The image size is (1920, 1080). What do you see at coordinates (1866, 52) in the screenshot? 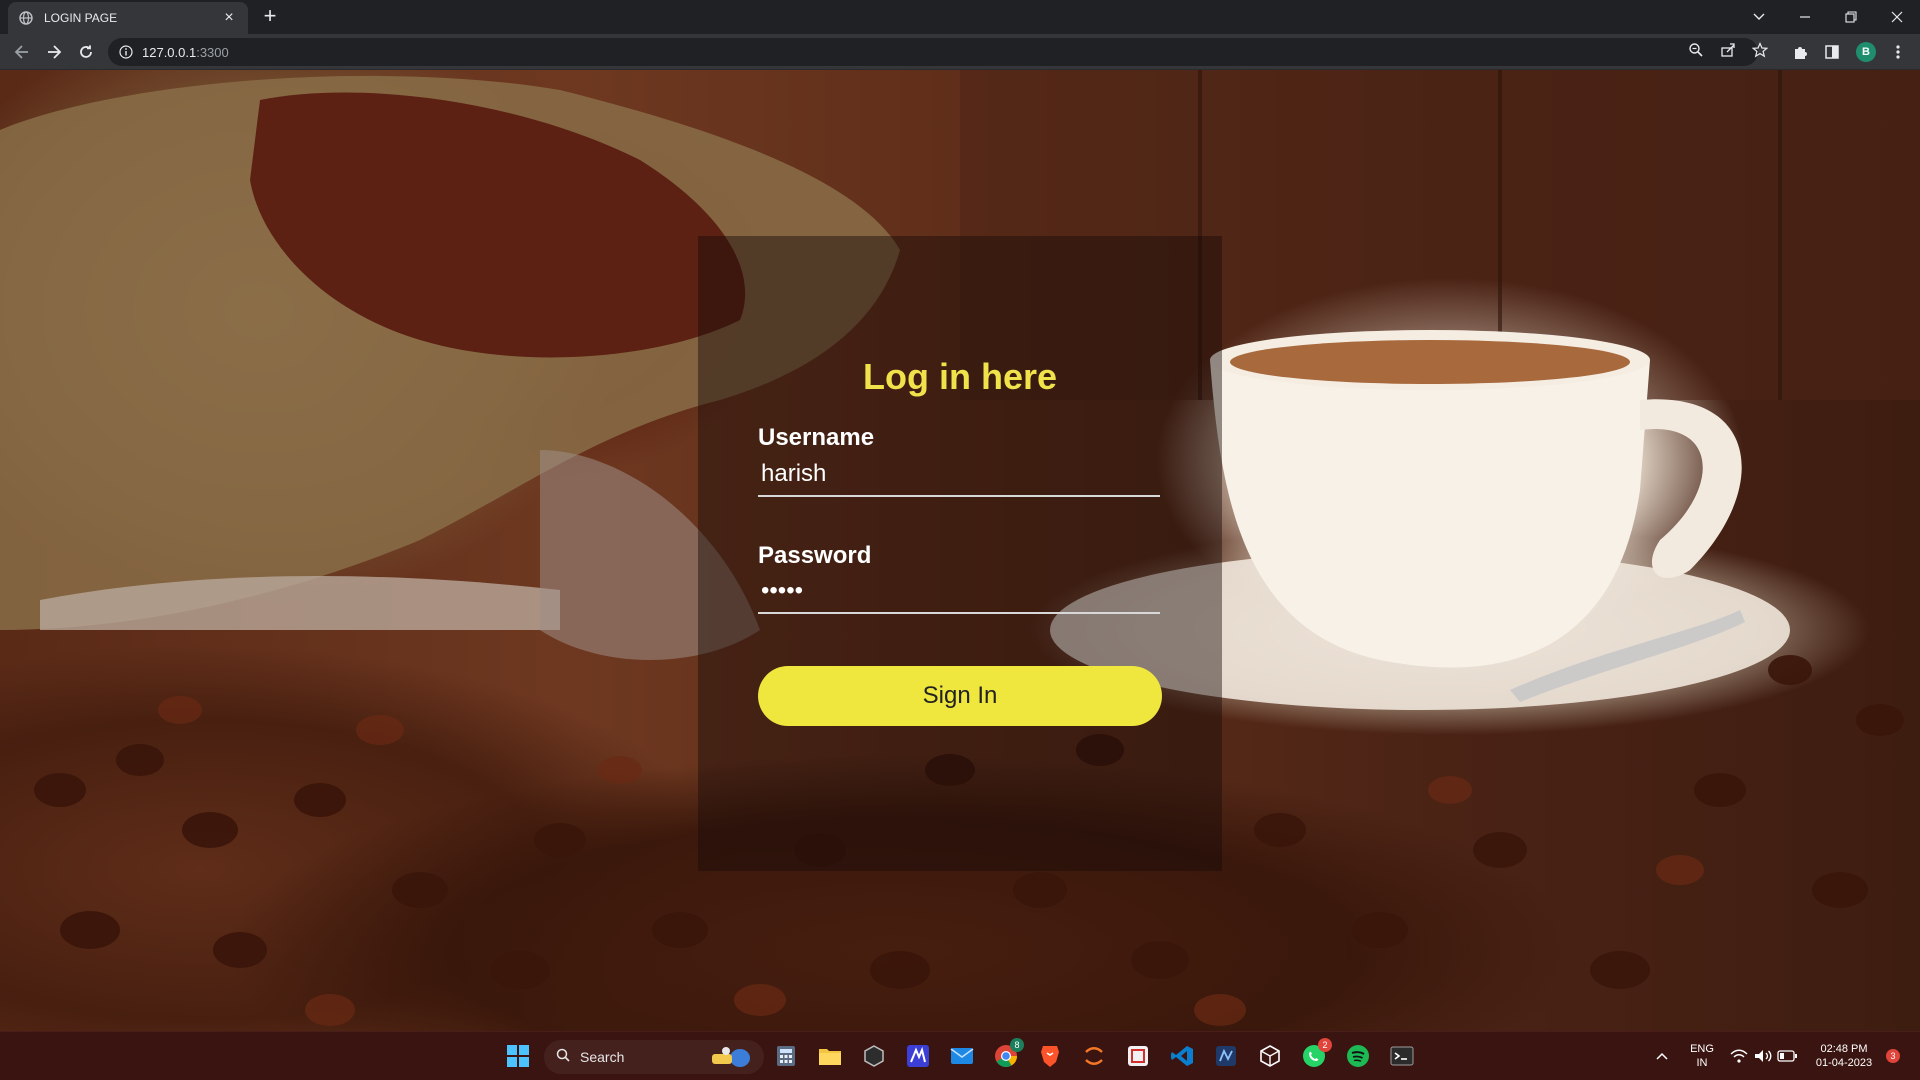
I see `profile-avatar: B` at bounding box center [1866, 52].